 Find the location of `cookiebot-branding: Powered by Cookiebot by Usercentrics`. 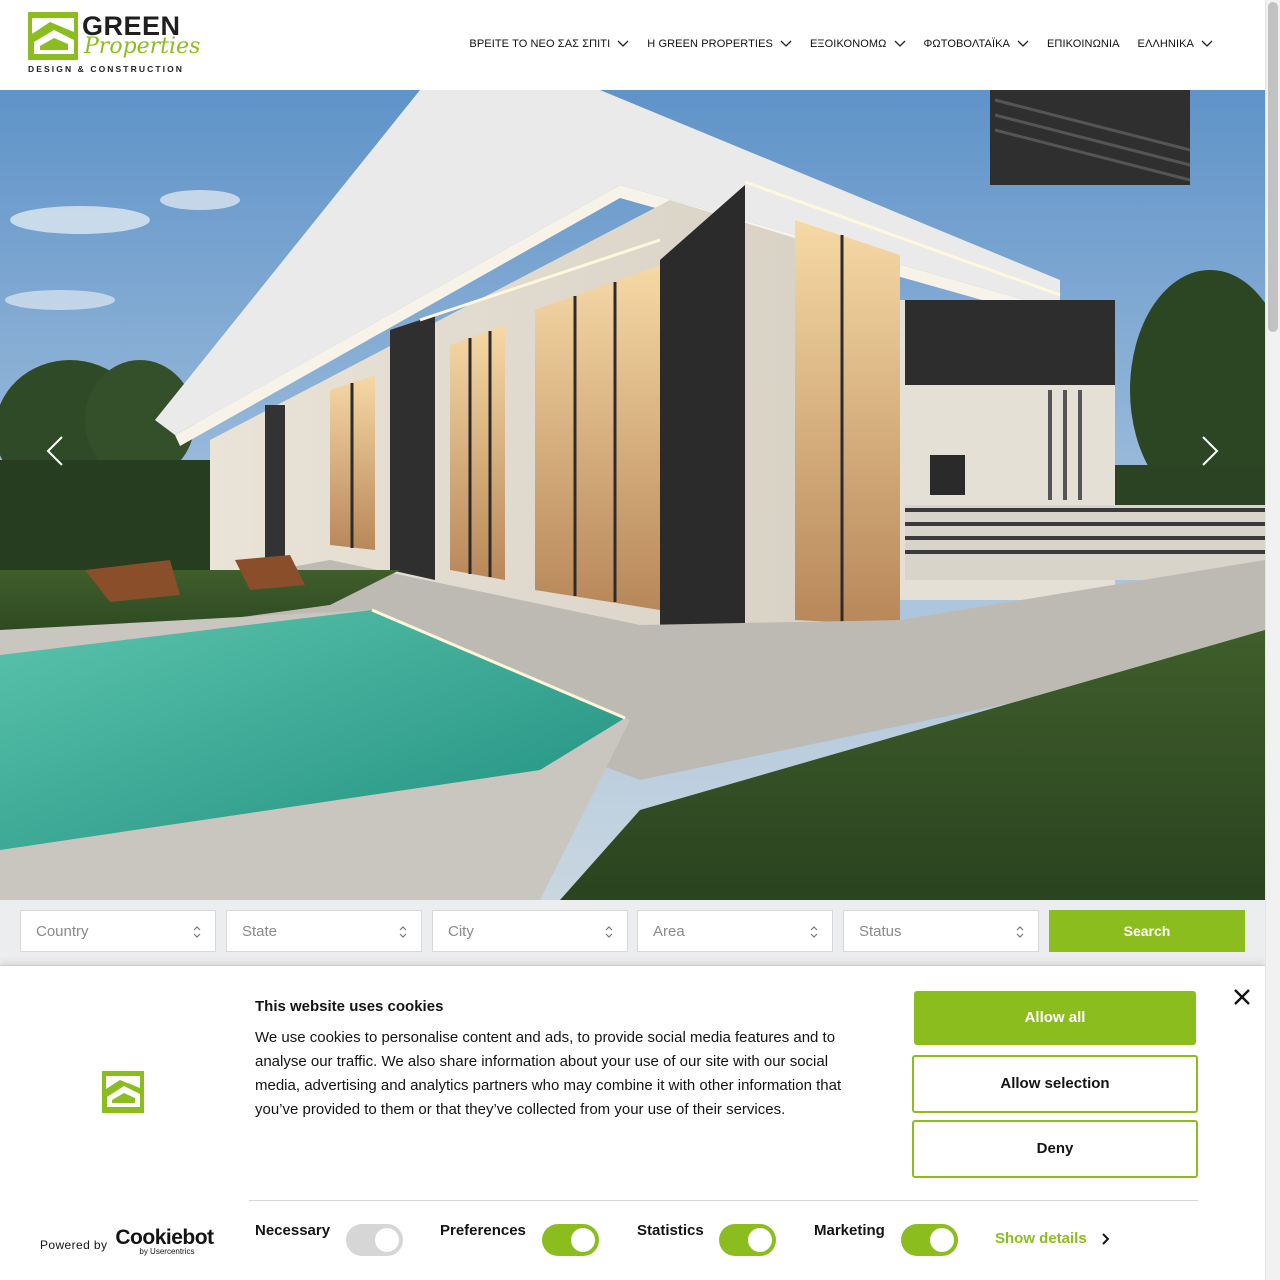

cookiebot-branding: Powered by Cookiebot by Usercentrics is located at coordinates (127, 1241).